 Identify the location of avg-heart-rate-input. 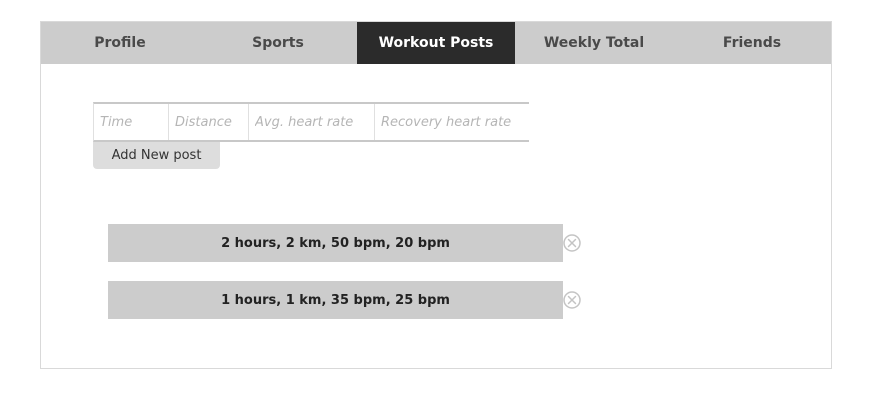
(312, 122).